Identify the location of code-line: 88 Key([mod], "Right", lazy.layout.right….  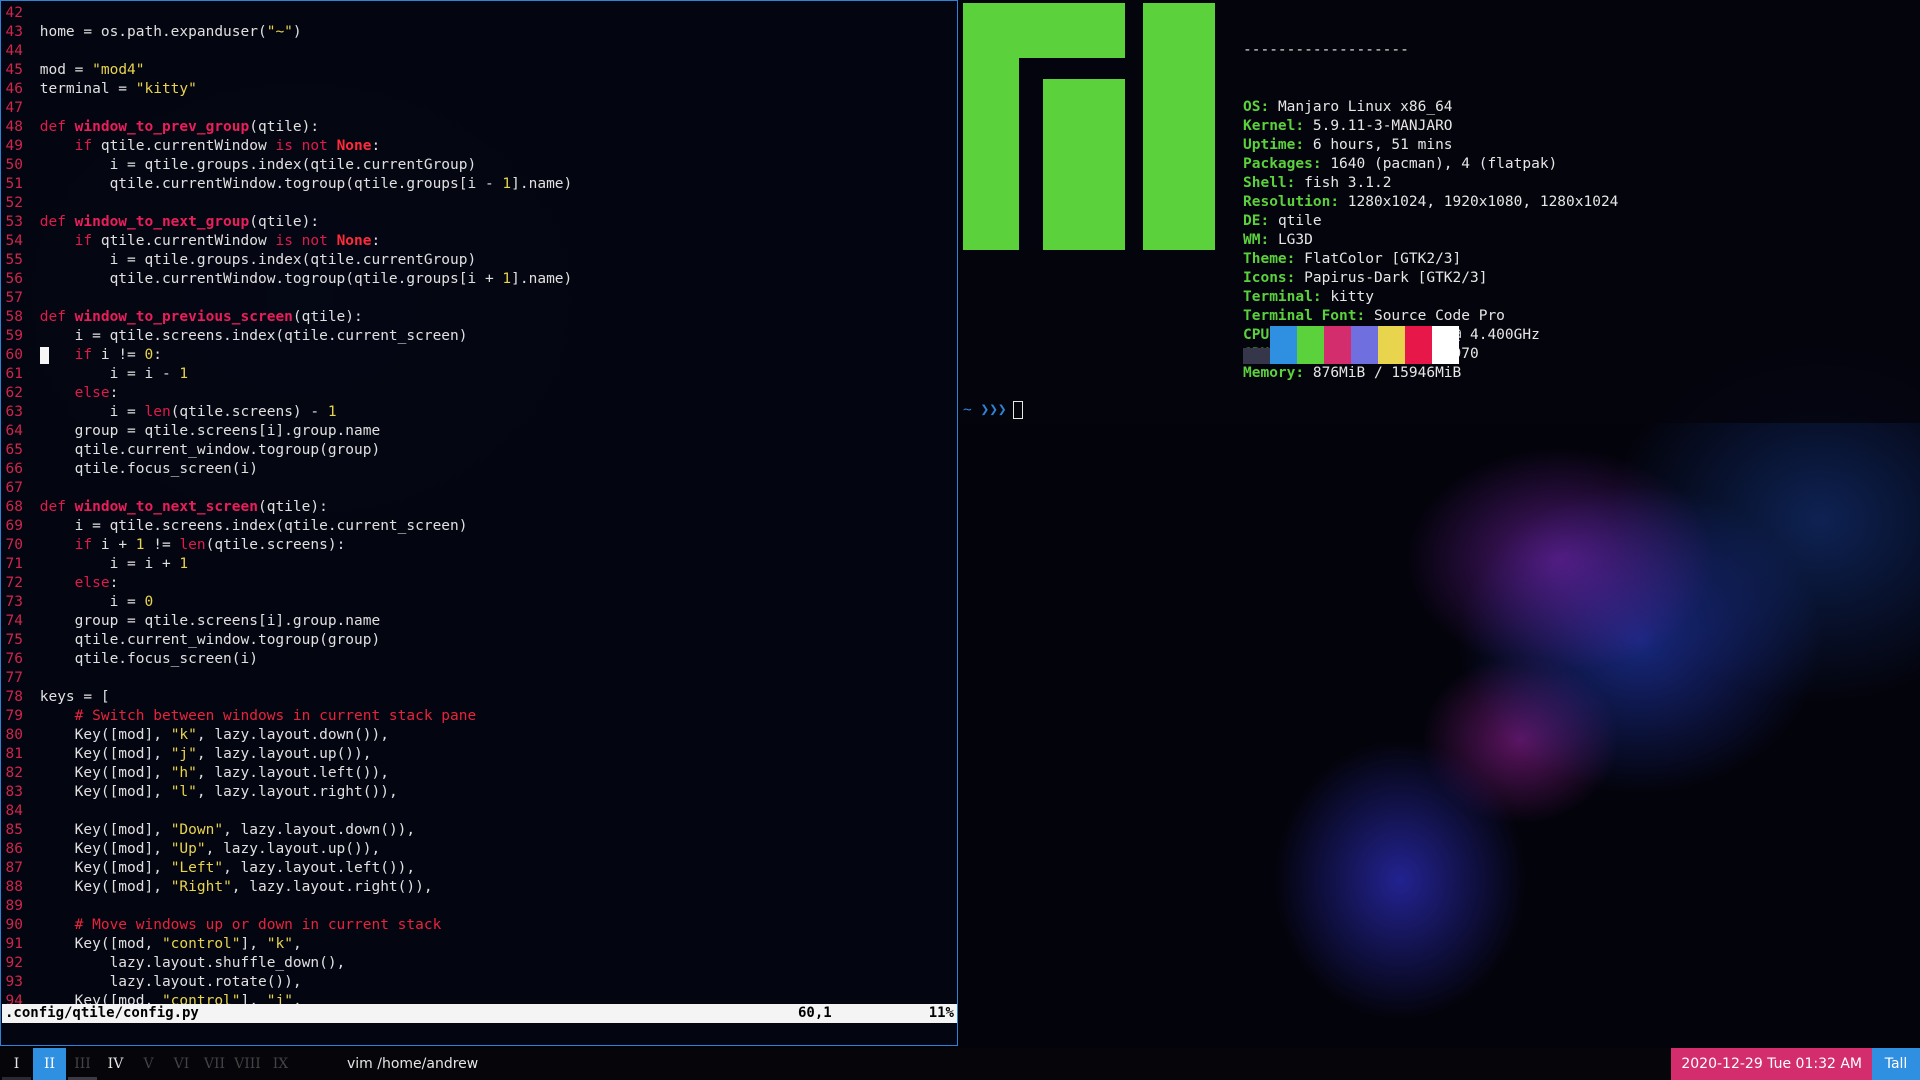
(479, 887).